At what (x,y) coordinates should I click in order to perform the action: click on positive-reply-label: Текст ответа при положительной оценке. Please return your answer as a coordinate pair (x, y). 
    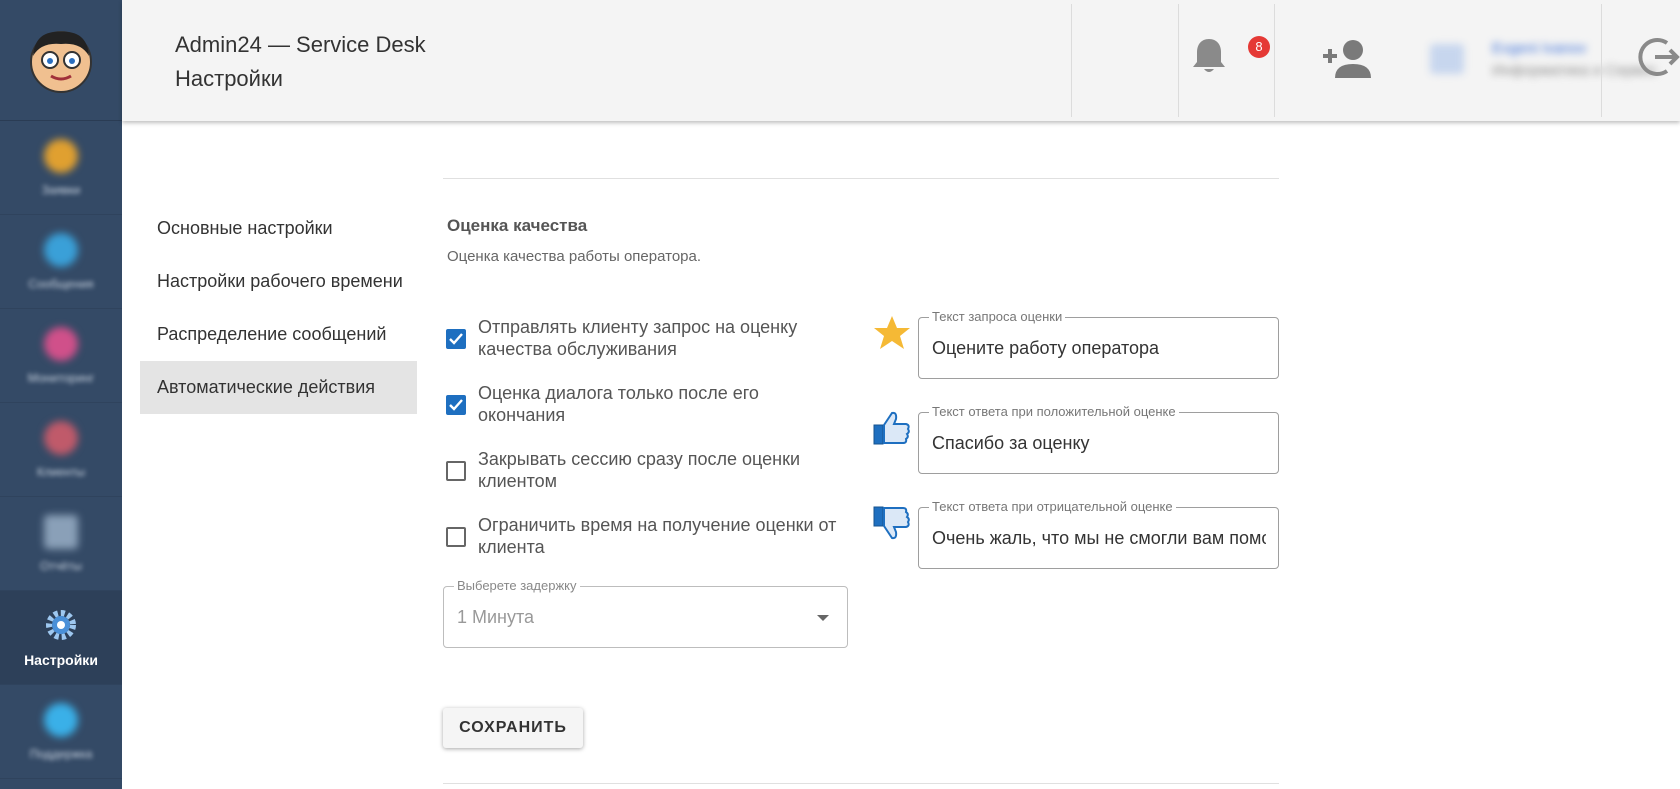
    Looking at the image, I should click on (1054, 411).